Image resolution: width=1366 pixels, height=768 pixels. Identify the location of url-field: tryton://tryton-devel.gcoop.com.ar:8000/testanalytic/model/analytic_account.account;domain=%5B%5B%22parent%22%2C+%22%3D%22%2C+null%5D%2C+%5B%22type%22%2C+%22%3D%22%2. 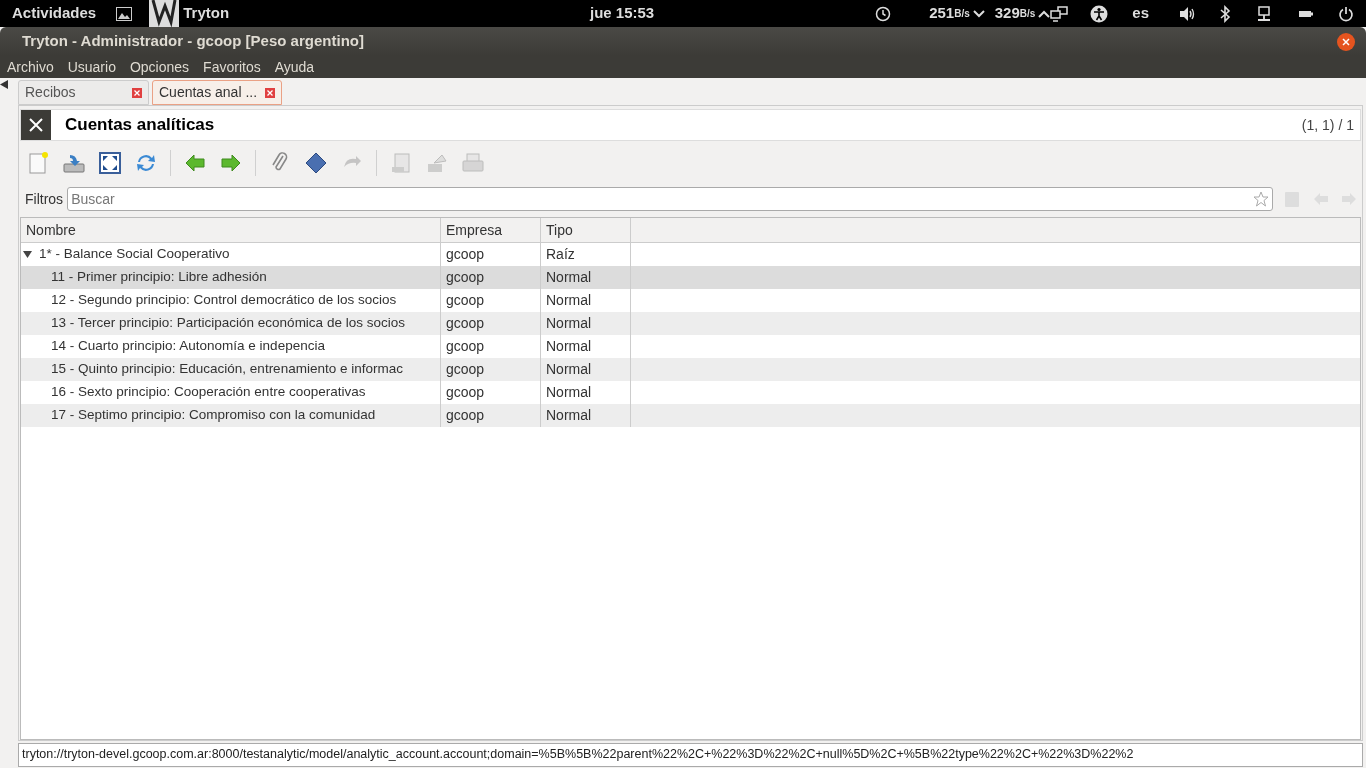
(690, 754).